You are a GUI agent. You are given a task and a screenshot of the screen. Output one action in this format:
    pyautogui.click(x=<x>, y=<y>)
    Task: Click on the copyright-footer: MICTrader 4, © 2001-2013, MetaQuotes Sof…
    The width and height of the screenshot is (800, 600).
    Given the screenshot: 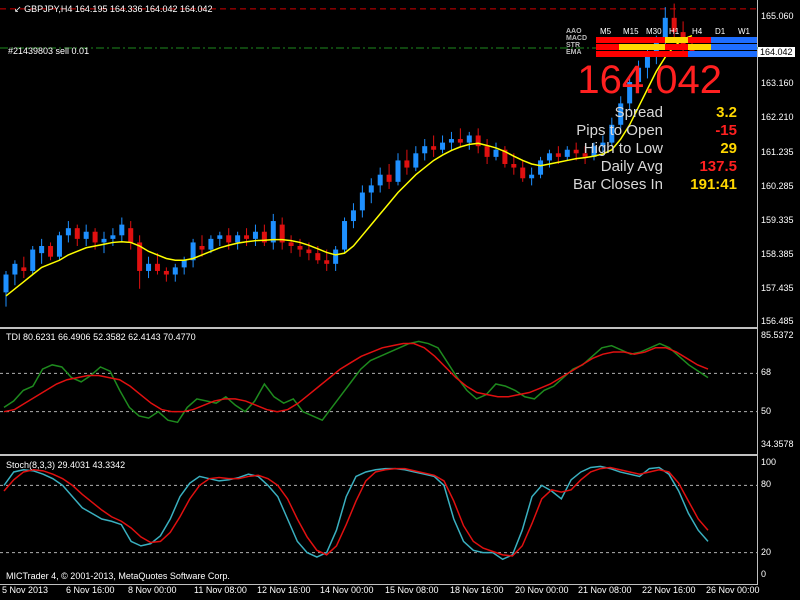 What is the action you would take?
    pyautogui.click(x=118, y=576)
    